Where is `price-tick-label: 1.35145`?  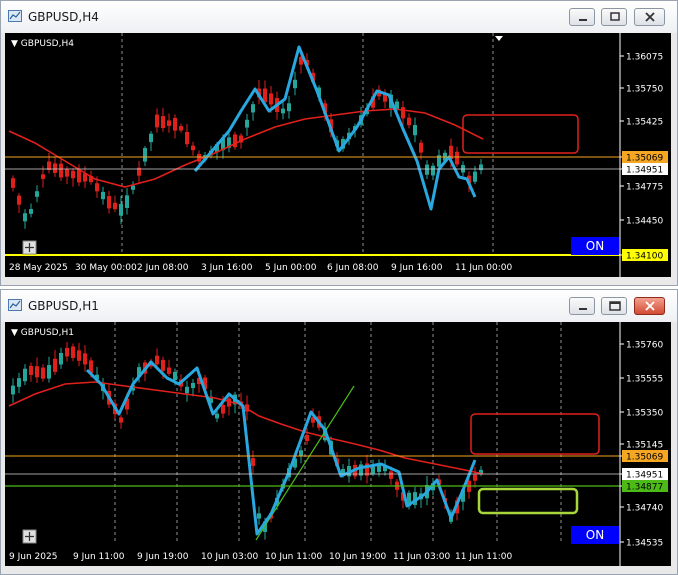 price-tick-label: 1.35145 is located at coordinates (644, 446).